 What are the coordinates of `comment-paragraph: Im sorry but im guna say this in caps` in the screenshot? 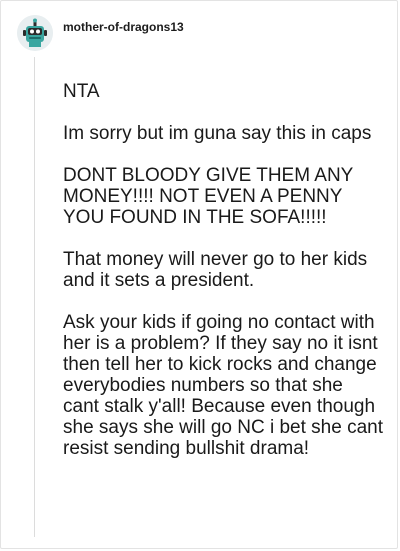 It's located at (217, 133).